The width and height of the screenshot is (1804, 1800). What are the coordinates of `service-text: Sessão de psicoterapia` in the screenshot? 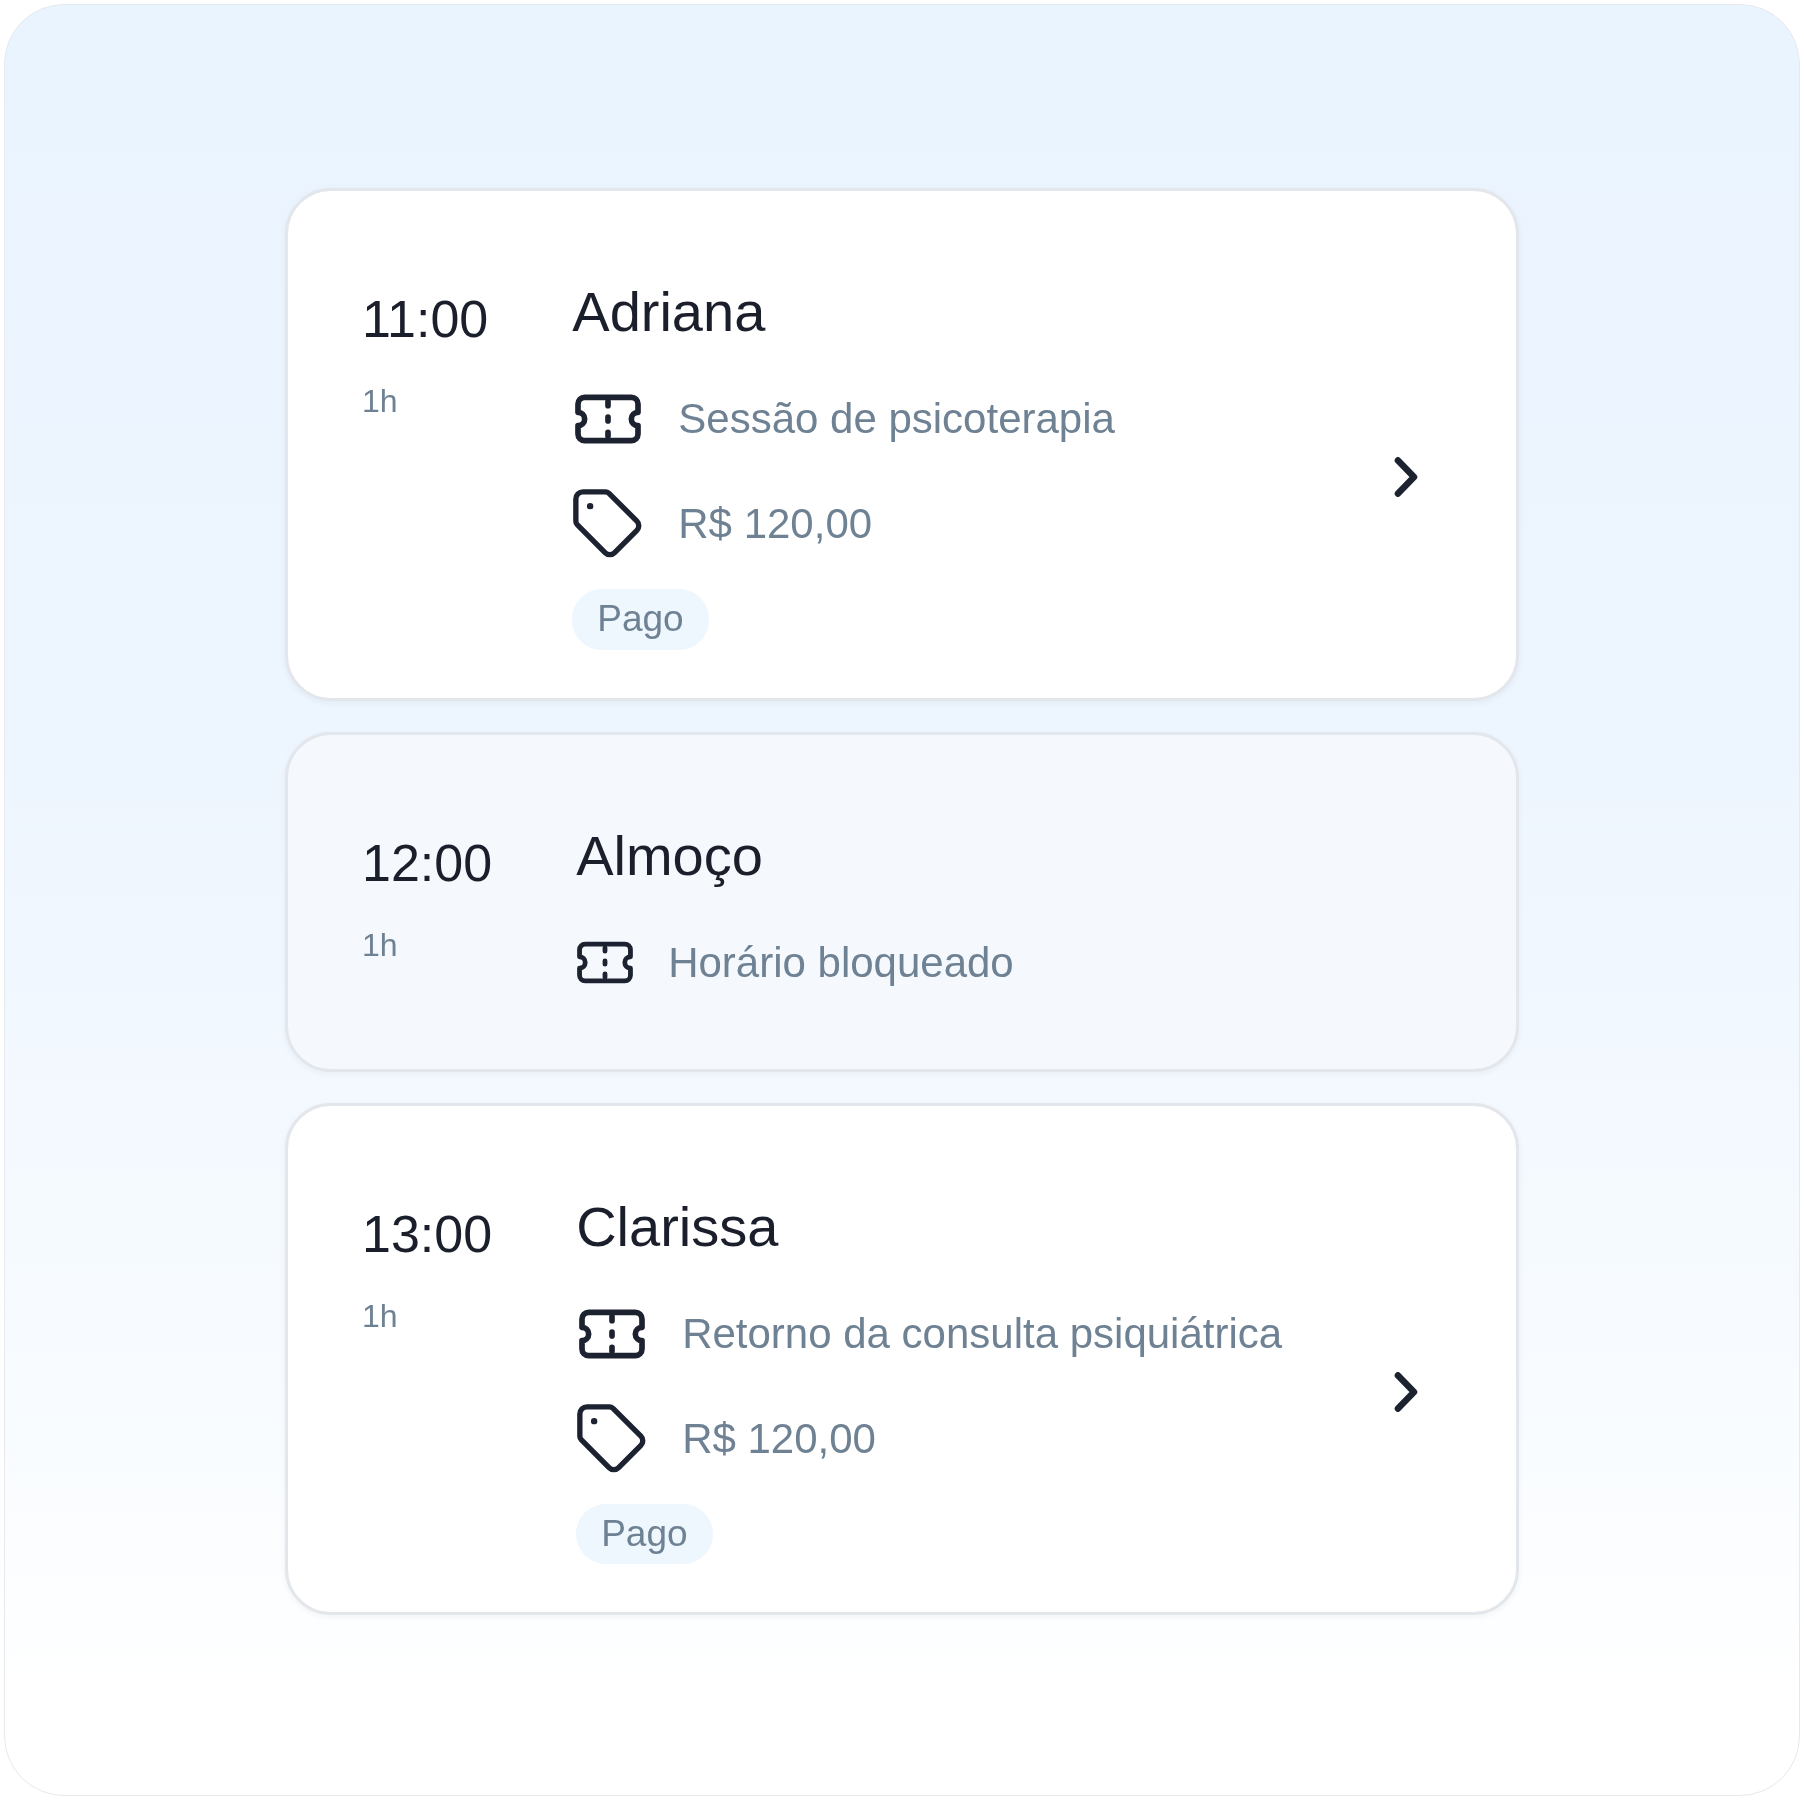 It's located at (896, 419).